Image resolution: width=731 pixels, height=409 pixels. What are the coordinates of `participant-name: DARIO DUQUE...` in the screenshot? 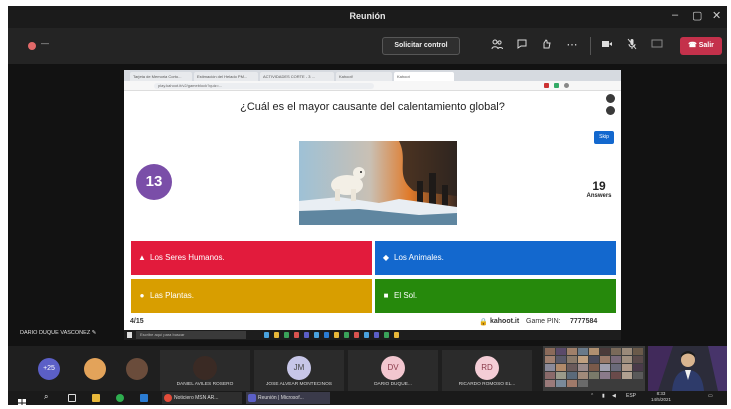 It's located at (393, 384).